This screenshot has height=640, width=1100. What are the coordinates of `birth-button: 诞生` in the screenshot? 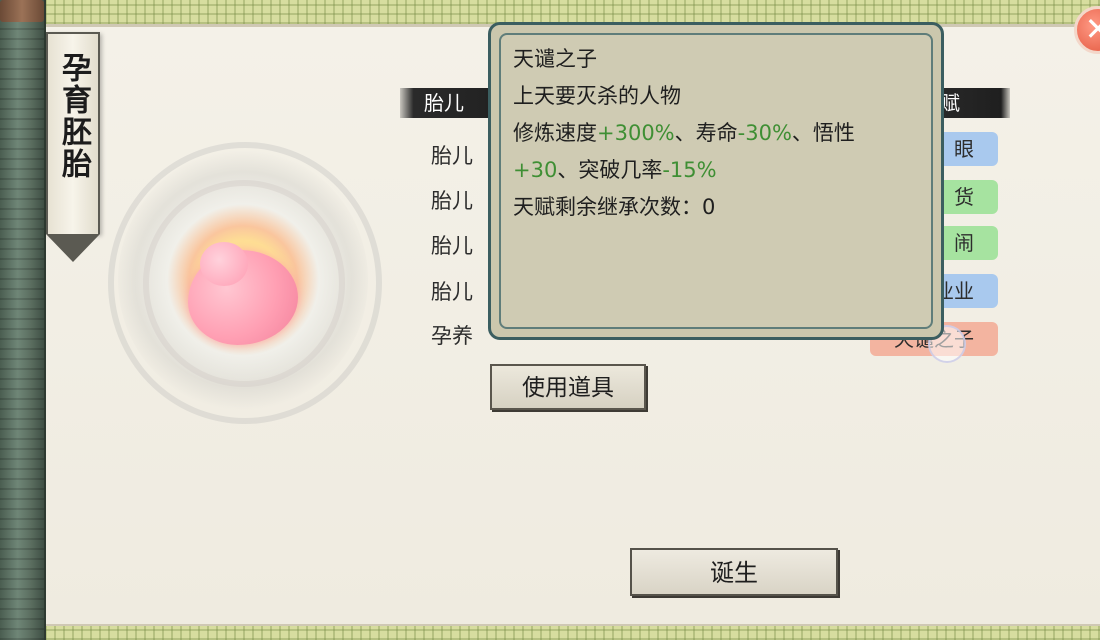 It's located at (734, 572).